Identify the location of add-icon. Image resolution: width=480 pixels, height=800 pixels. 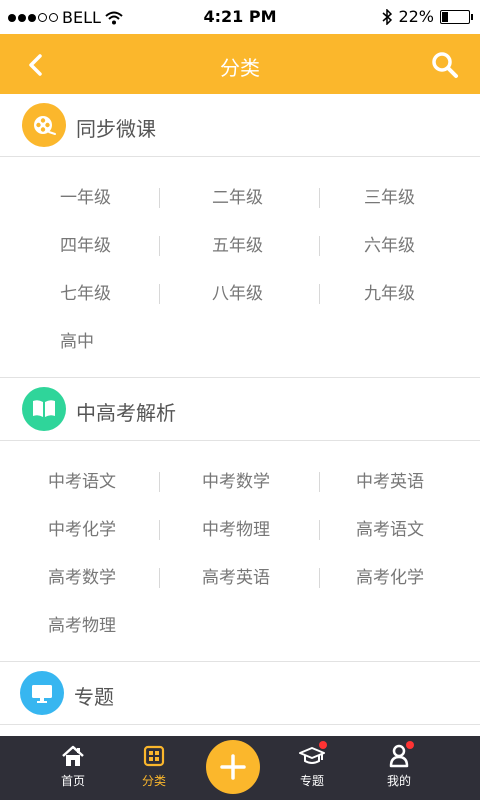
(233, 767).